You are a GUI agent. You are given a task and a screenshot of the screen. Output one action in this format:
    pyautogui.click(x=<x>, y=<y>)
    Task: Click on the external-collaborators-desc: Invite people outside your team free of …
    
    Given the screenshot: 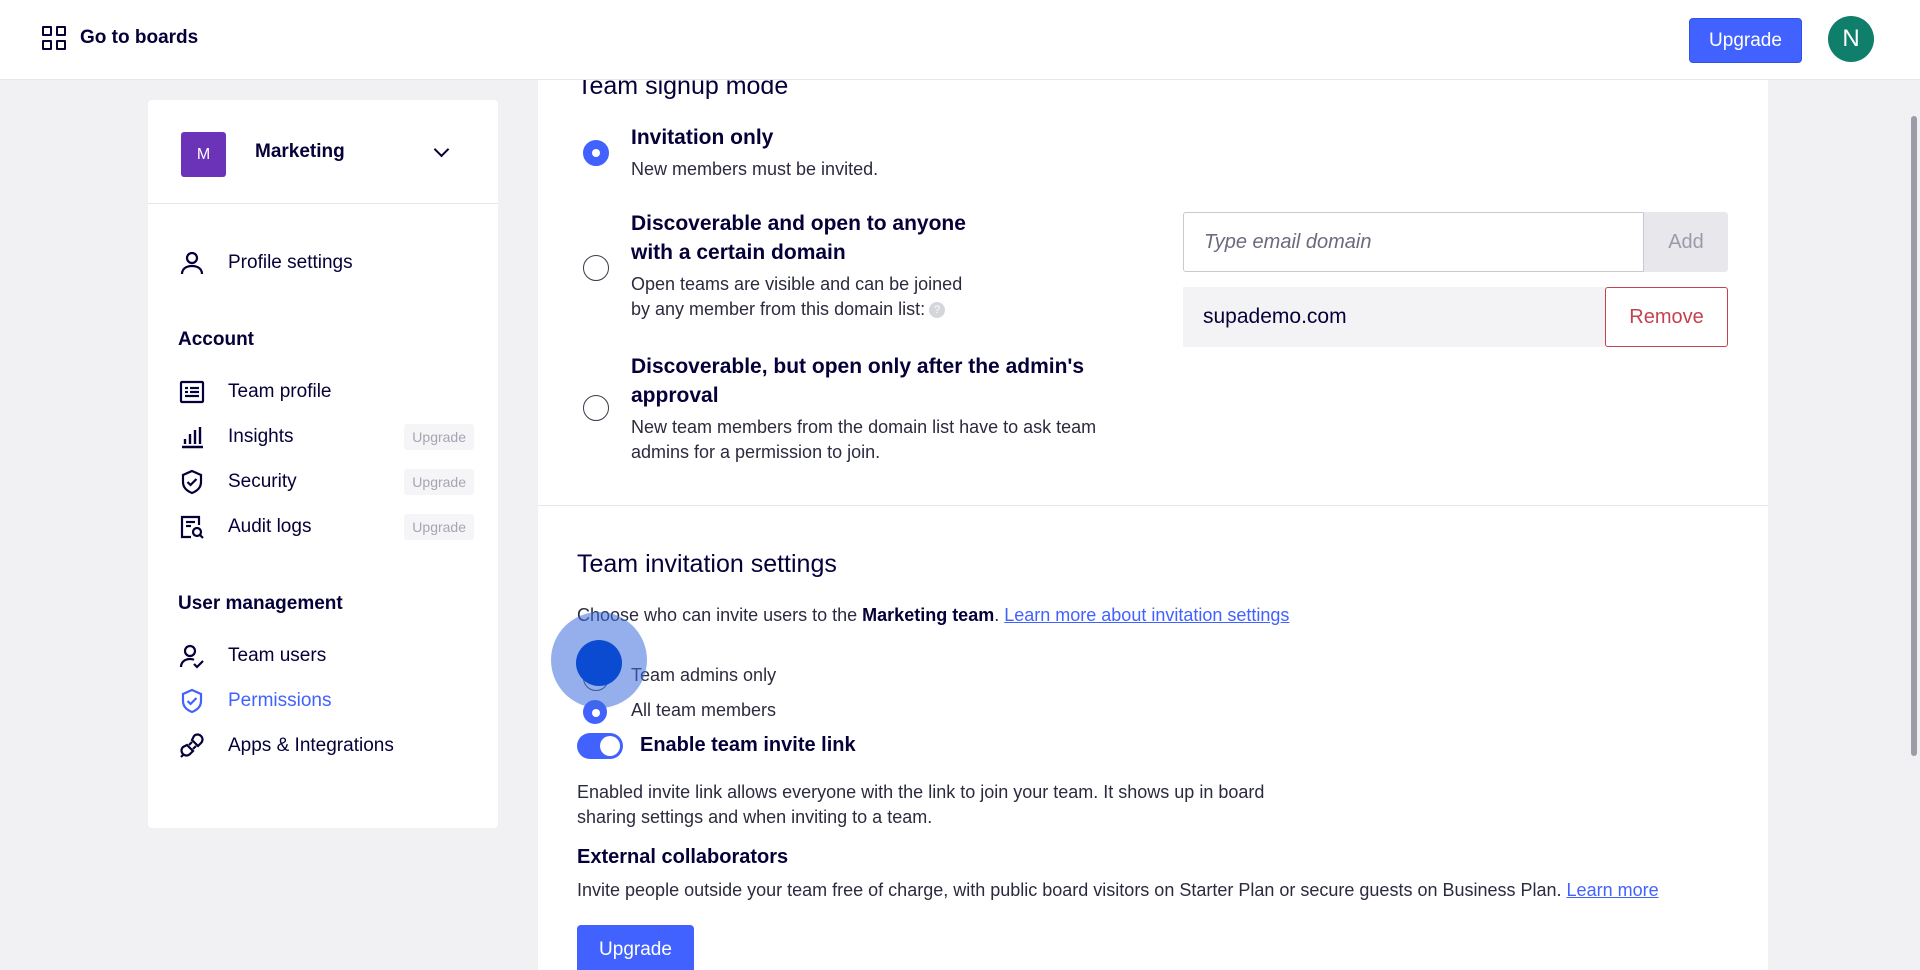 What is the action you would take?
    pyautogui.click(x=1118, y=890)
    